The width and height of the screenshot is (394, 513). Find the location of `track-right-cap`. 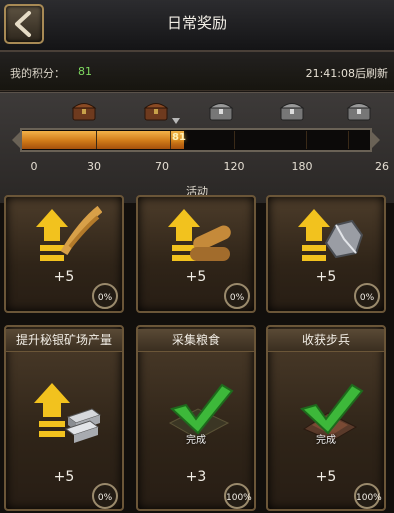

track-right-cap is located at coordinates (376, 140).